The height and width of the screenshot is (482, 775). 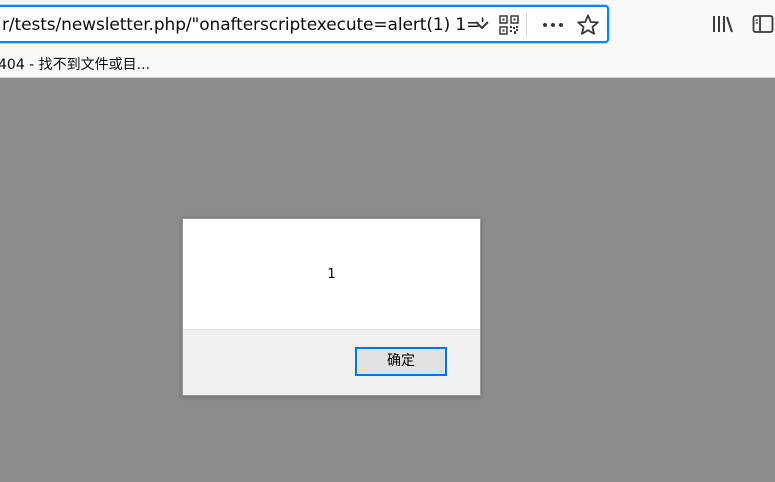 I want to click on chevron-down-icon, so click(x=482, y=25).